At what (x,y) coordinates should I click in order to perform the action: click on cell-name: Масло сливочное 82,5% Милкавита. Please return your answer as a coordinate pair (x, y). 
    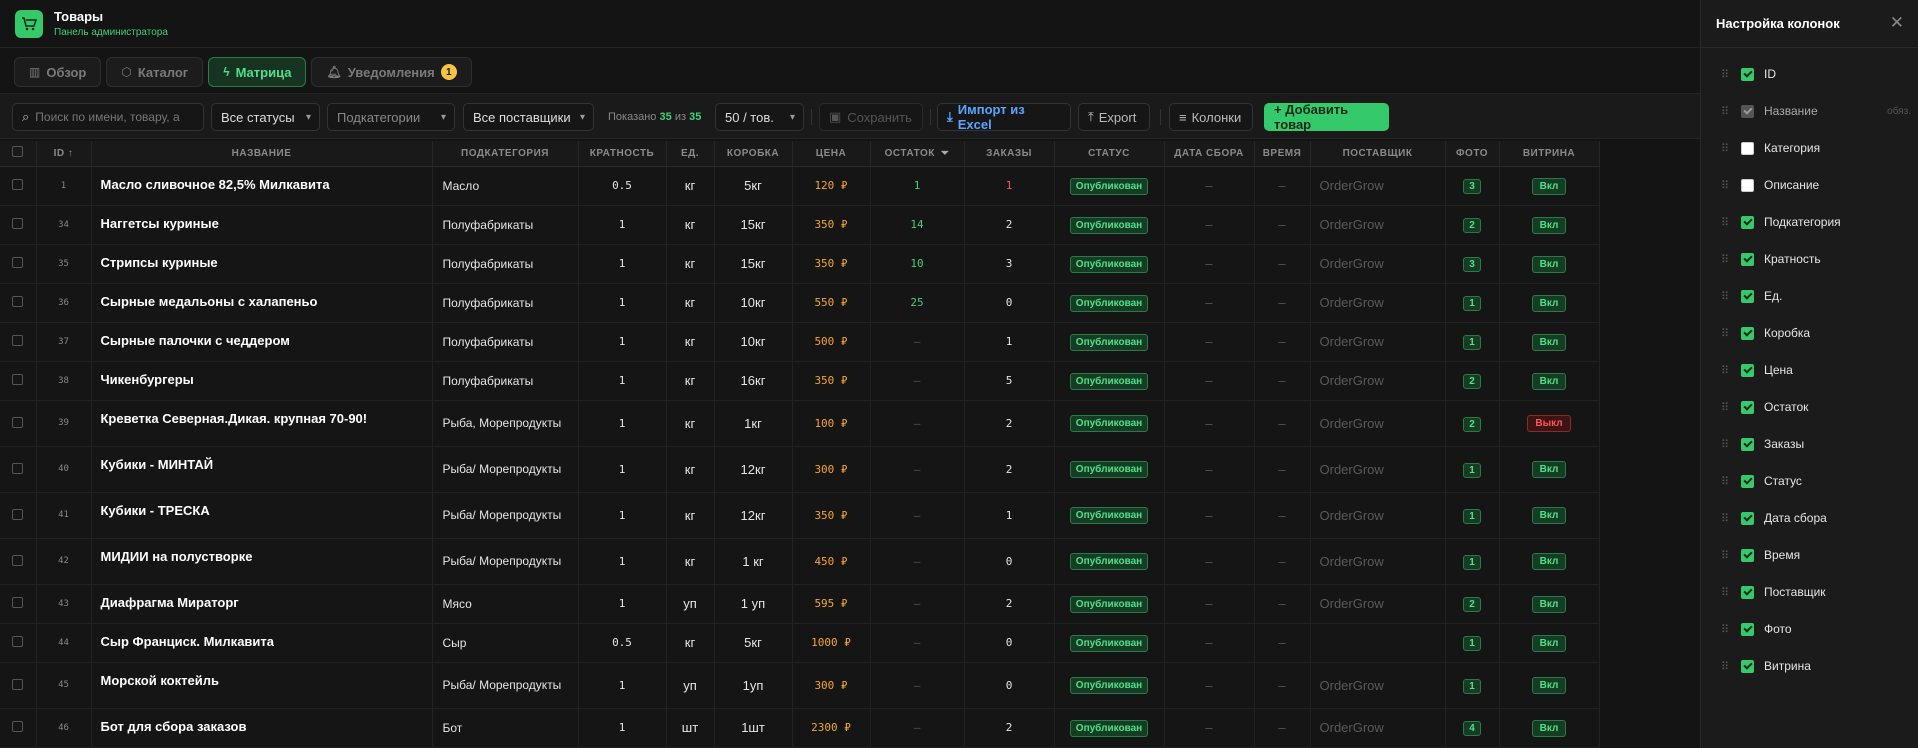
    Looking at the image, I should click on (262, 186).